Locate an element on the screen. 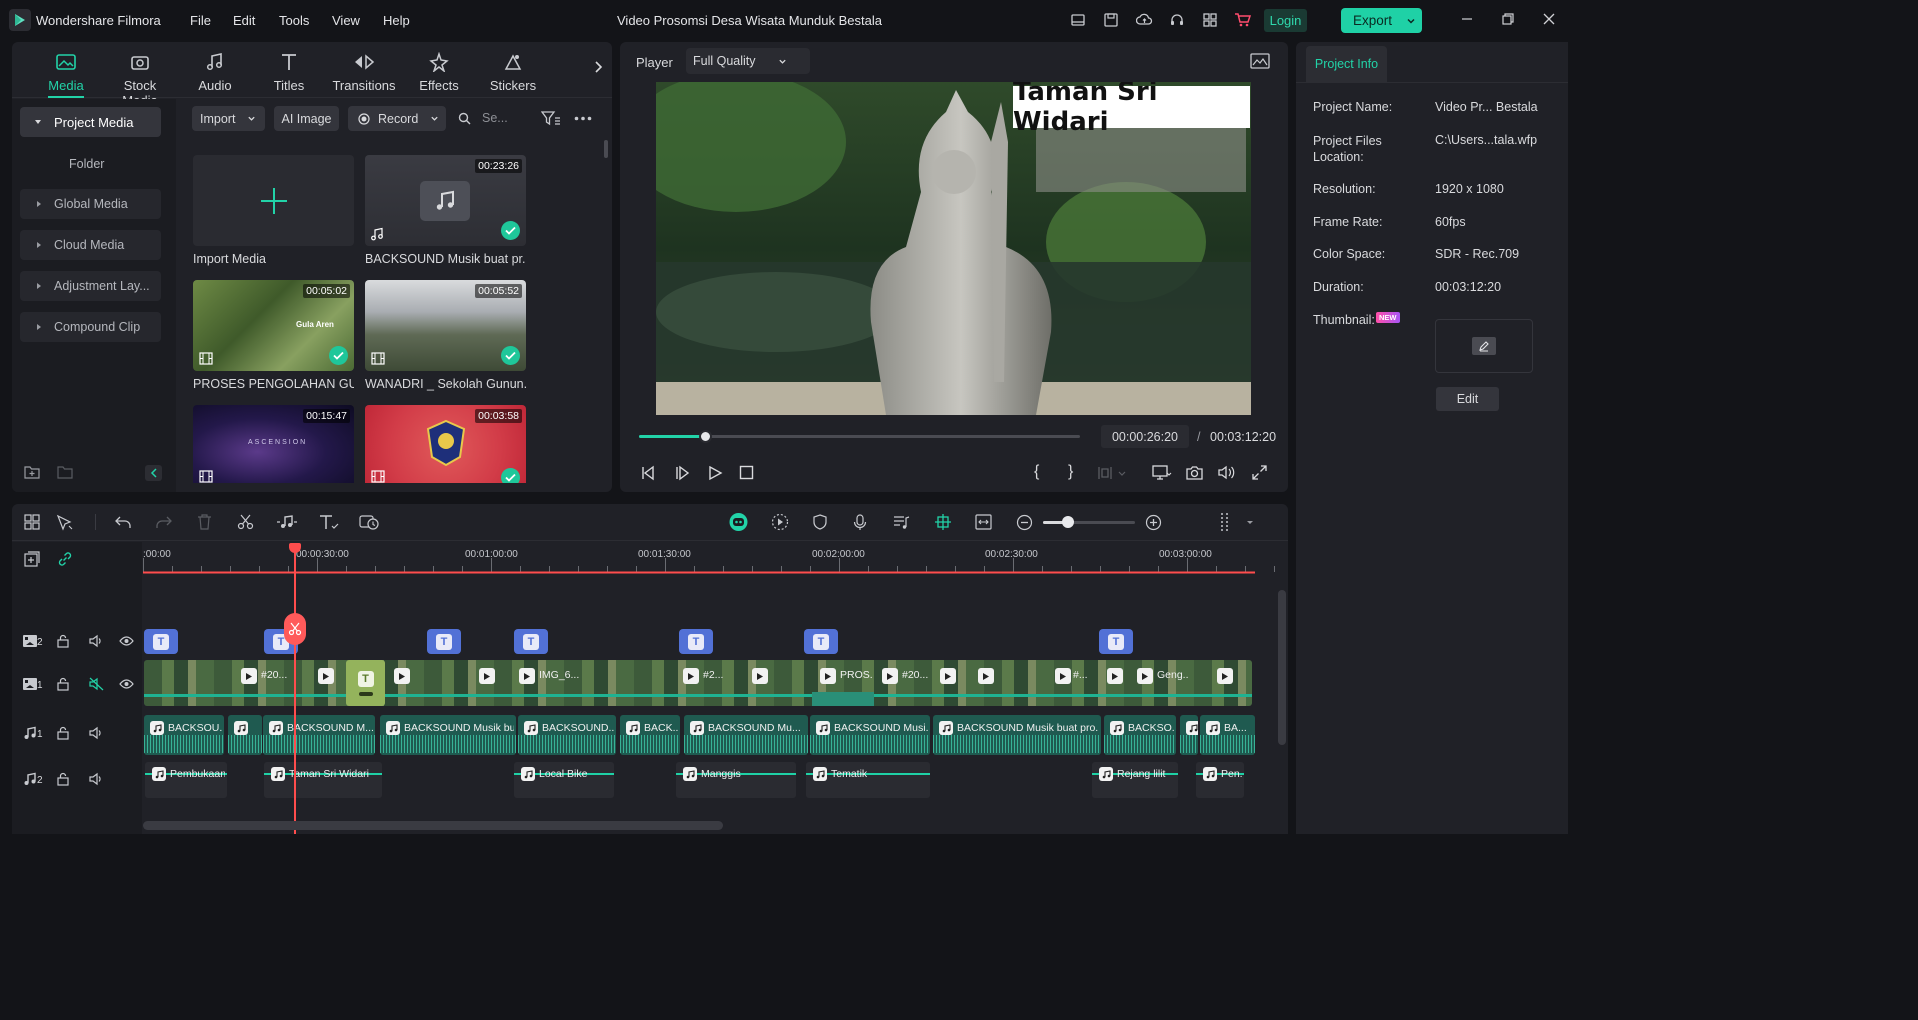 The height and width of the screenshot is (1020, 1918). tab-stickers: Stickers is located at coordinates (513, 71).